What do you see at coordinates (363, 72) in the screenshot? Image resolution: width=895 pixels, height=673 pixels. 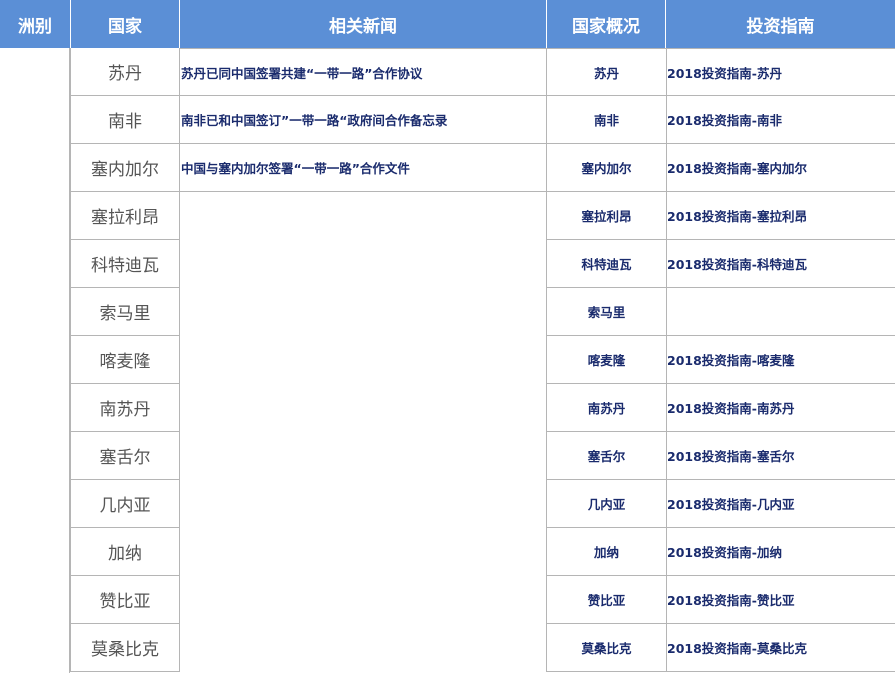 I see `news-link: 苏丹已同中国签署共建“一带一路”合作协议` at bounding box center [363, 72].